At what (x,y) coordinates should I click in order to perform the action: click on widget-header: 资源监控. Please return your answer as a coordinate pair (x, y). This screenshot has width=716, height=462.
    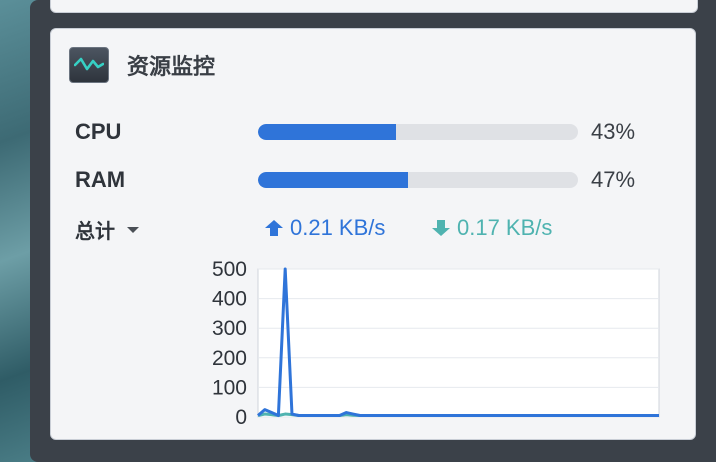
    Looking at the image, I should click on (142, 65).